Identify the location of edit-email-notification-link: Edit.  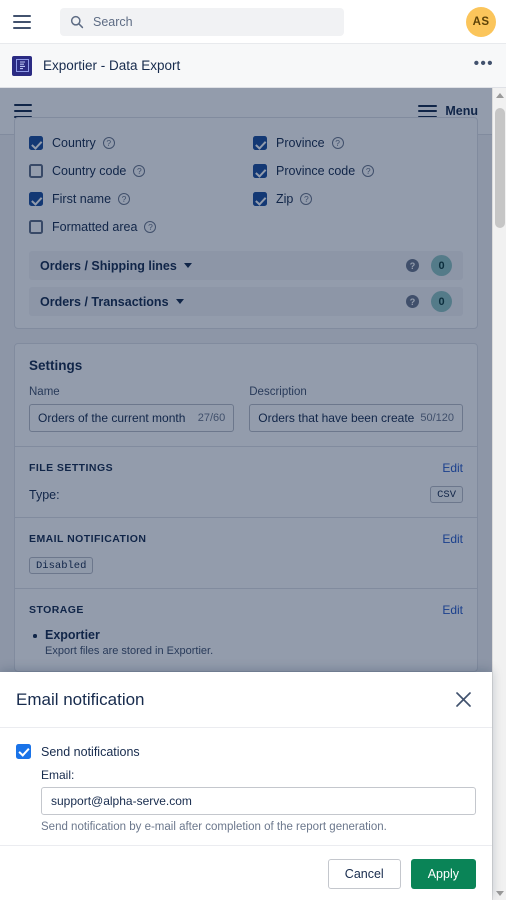
(452, 539).